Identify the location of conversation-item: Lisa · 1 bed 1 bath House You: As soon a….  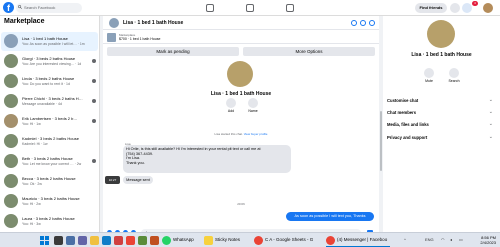
(49, 41).